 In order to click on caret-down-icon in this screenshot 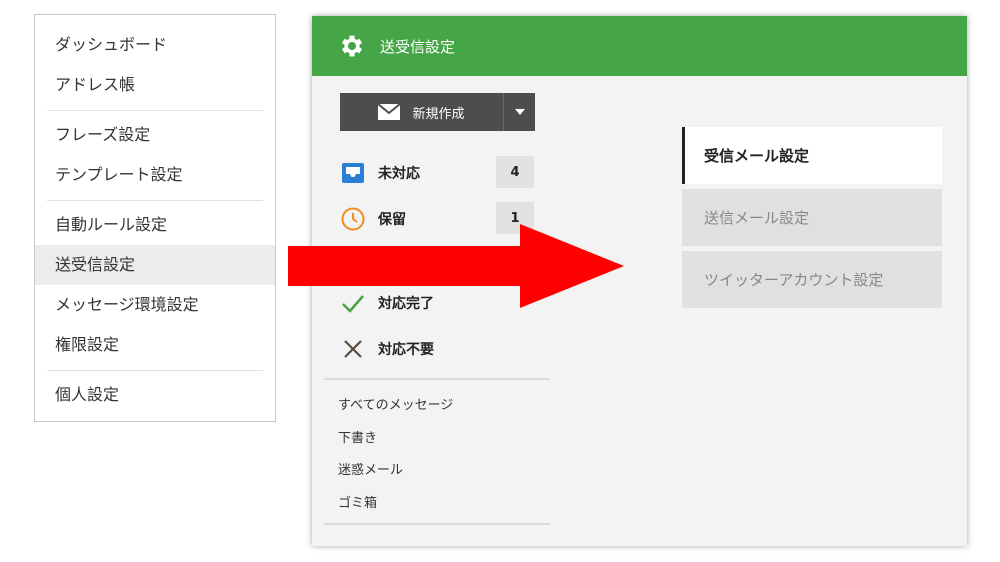, I will do `click(519, 112)`.